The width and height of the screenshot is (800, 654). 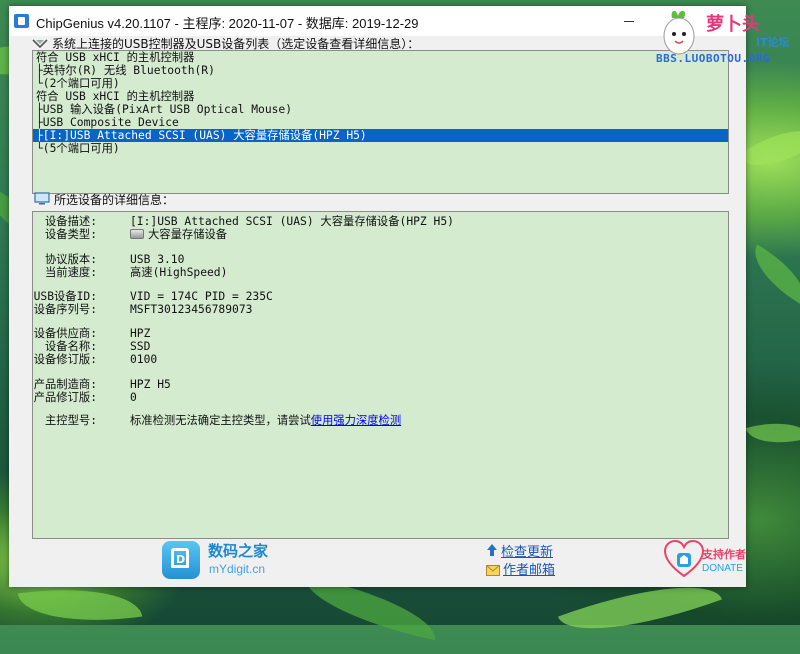 I want to click on detail-value-controller-model-wrap: 标准检测无法确定主控类型，请尝试使用强力深度检测, so click(x=265, y=420).